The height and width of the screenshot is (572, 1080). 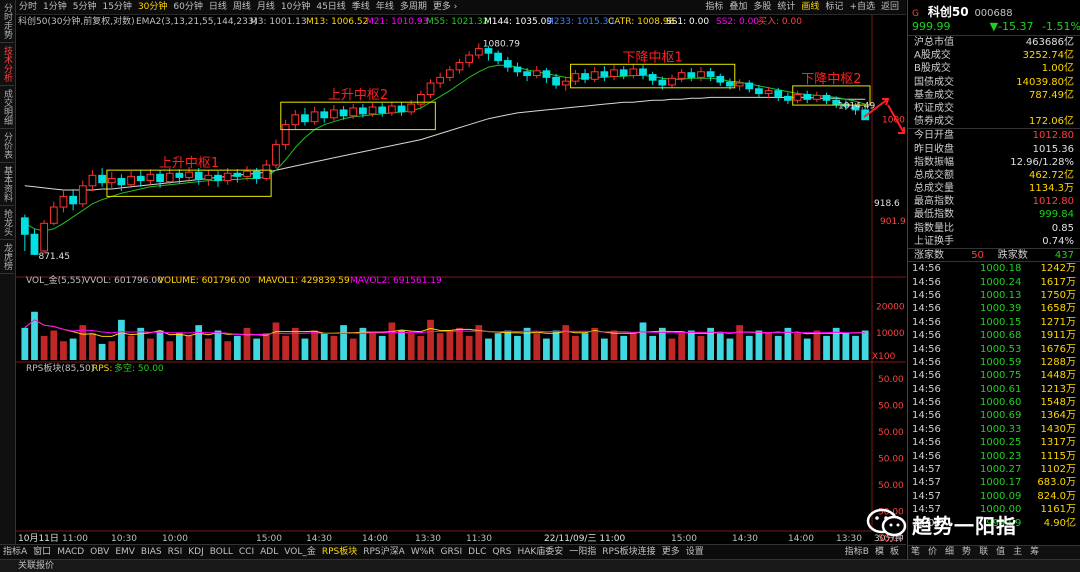 What do you see at coordinates (1058, 362) in the screenshot?
I see `tick-volume: 1288万` at bounding box center [1058, 362].